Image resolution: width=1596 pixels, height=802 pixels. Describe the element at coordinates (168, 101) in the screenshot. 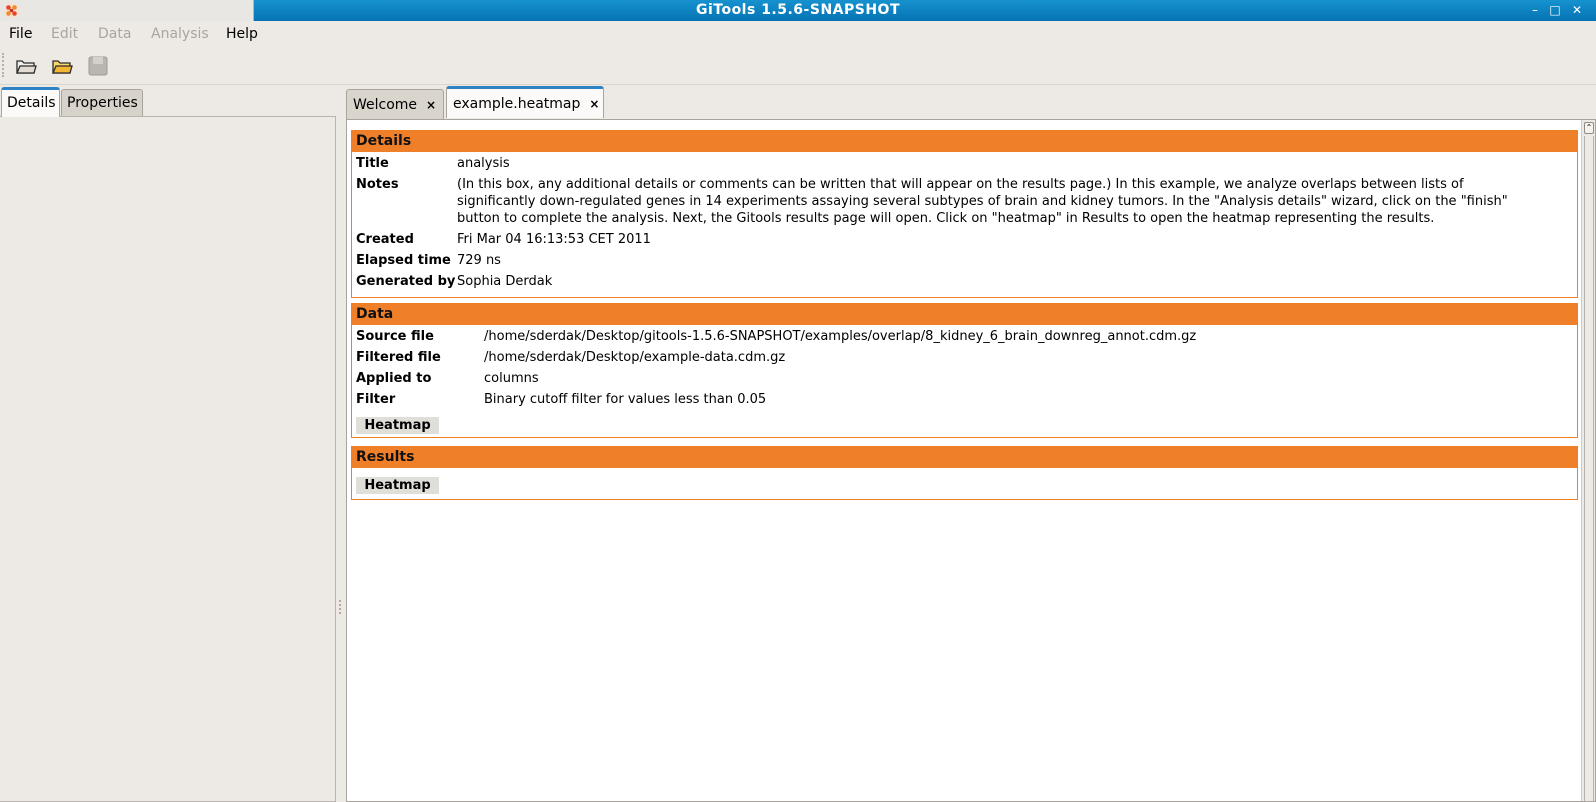

I see `left-panel-tabs: Details Properties` at that location.